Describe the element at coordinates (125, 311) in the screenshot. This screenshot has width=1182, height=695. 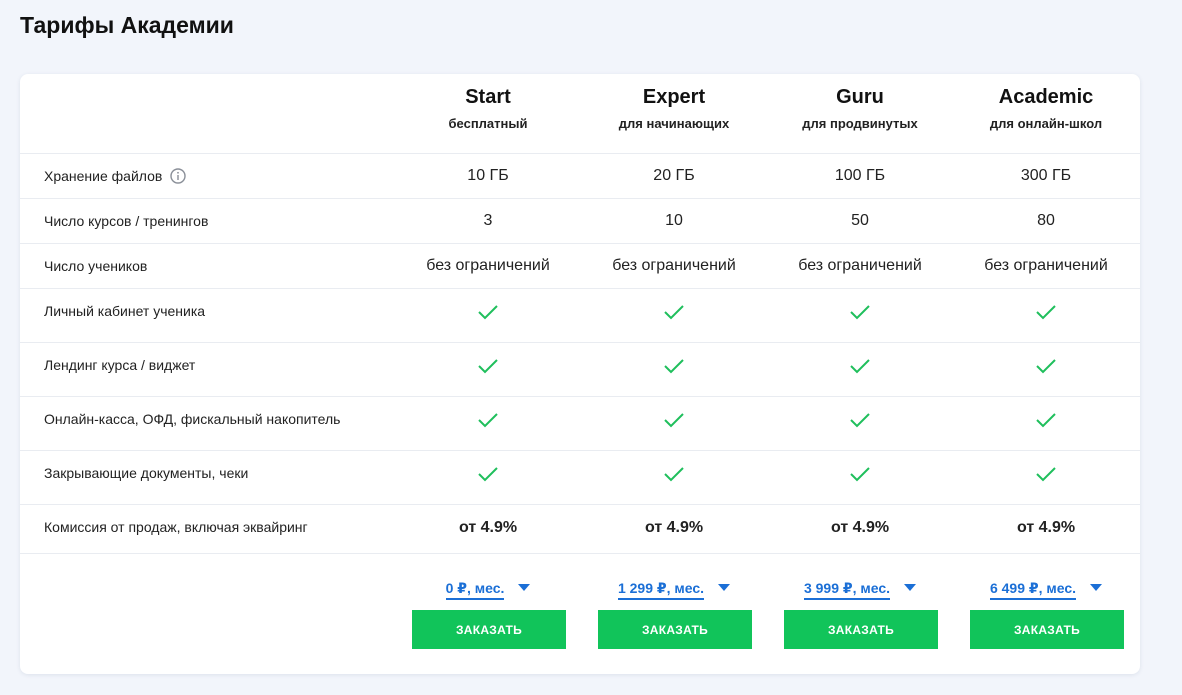
I see `feature-label: Личный кабинет ученика` at that location.